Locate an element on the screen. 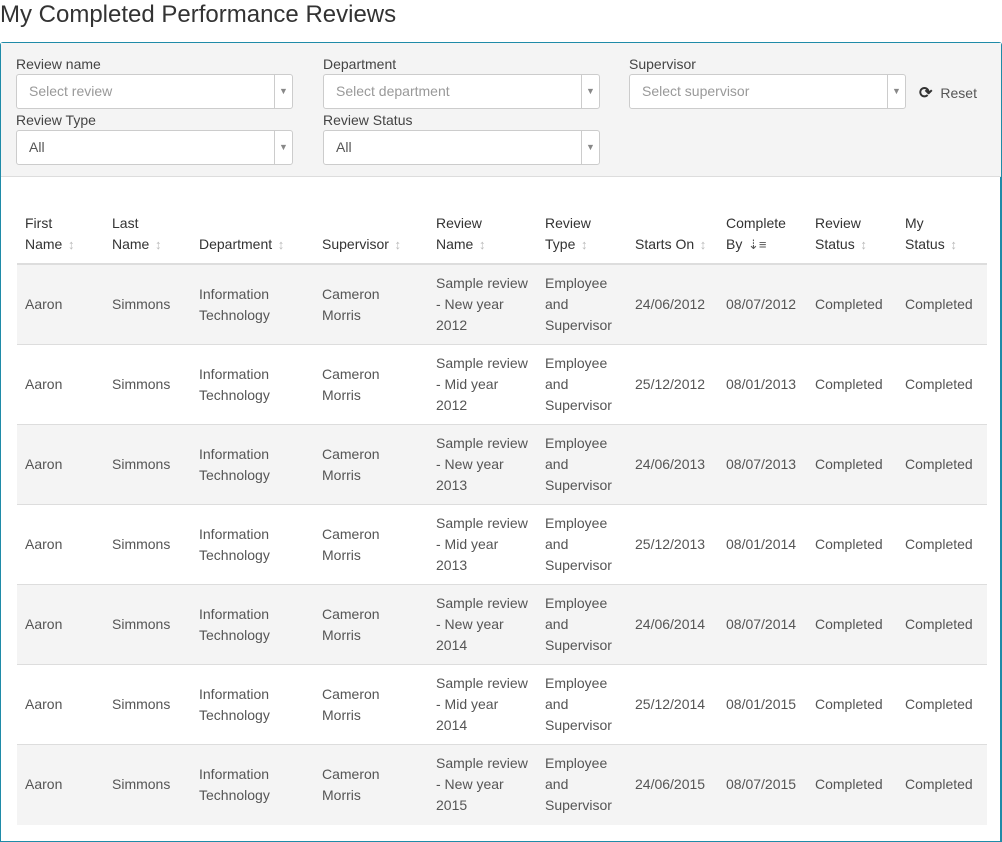  table-cell: 08/01/2014 is located at coordinates (762, 544).